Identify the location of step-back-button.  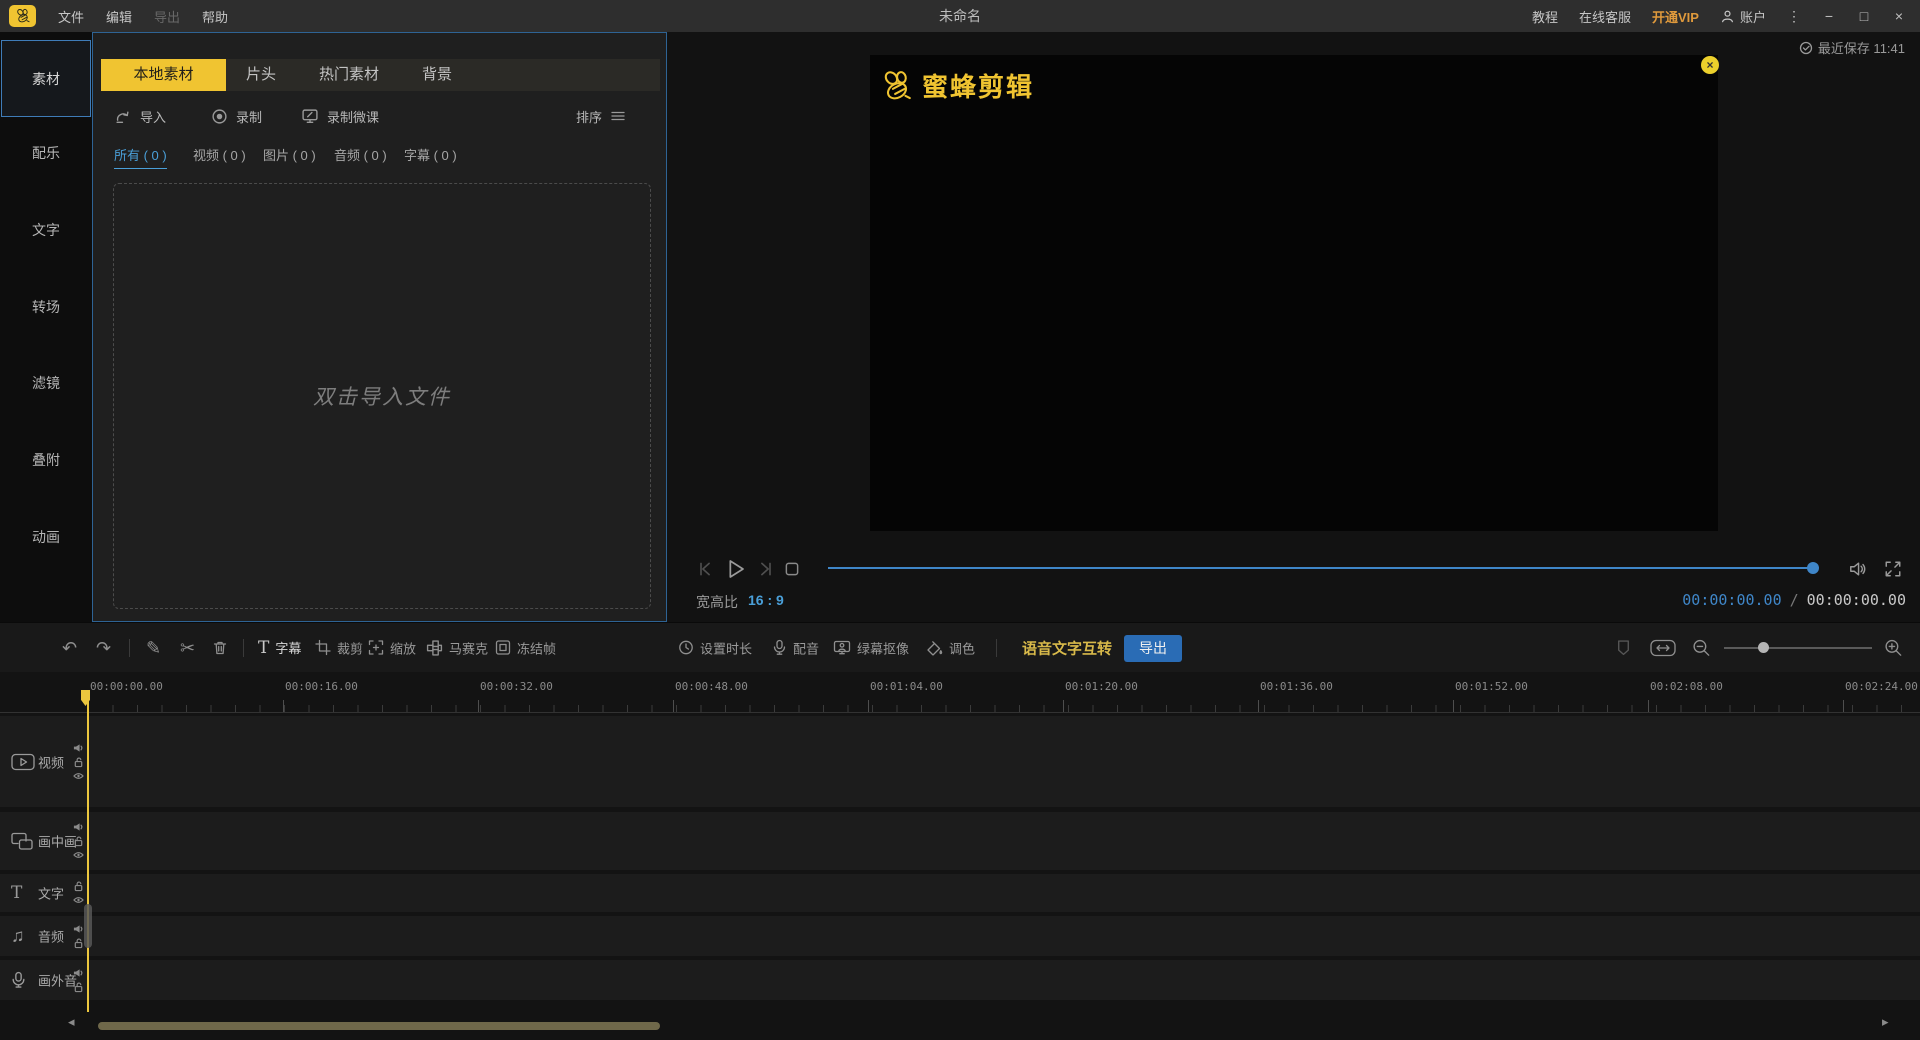
(706, 569).